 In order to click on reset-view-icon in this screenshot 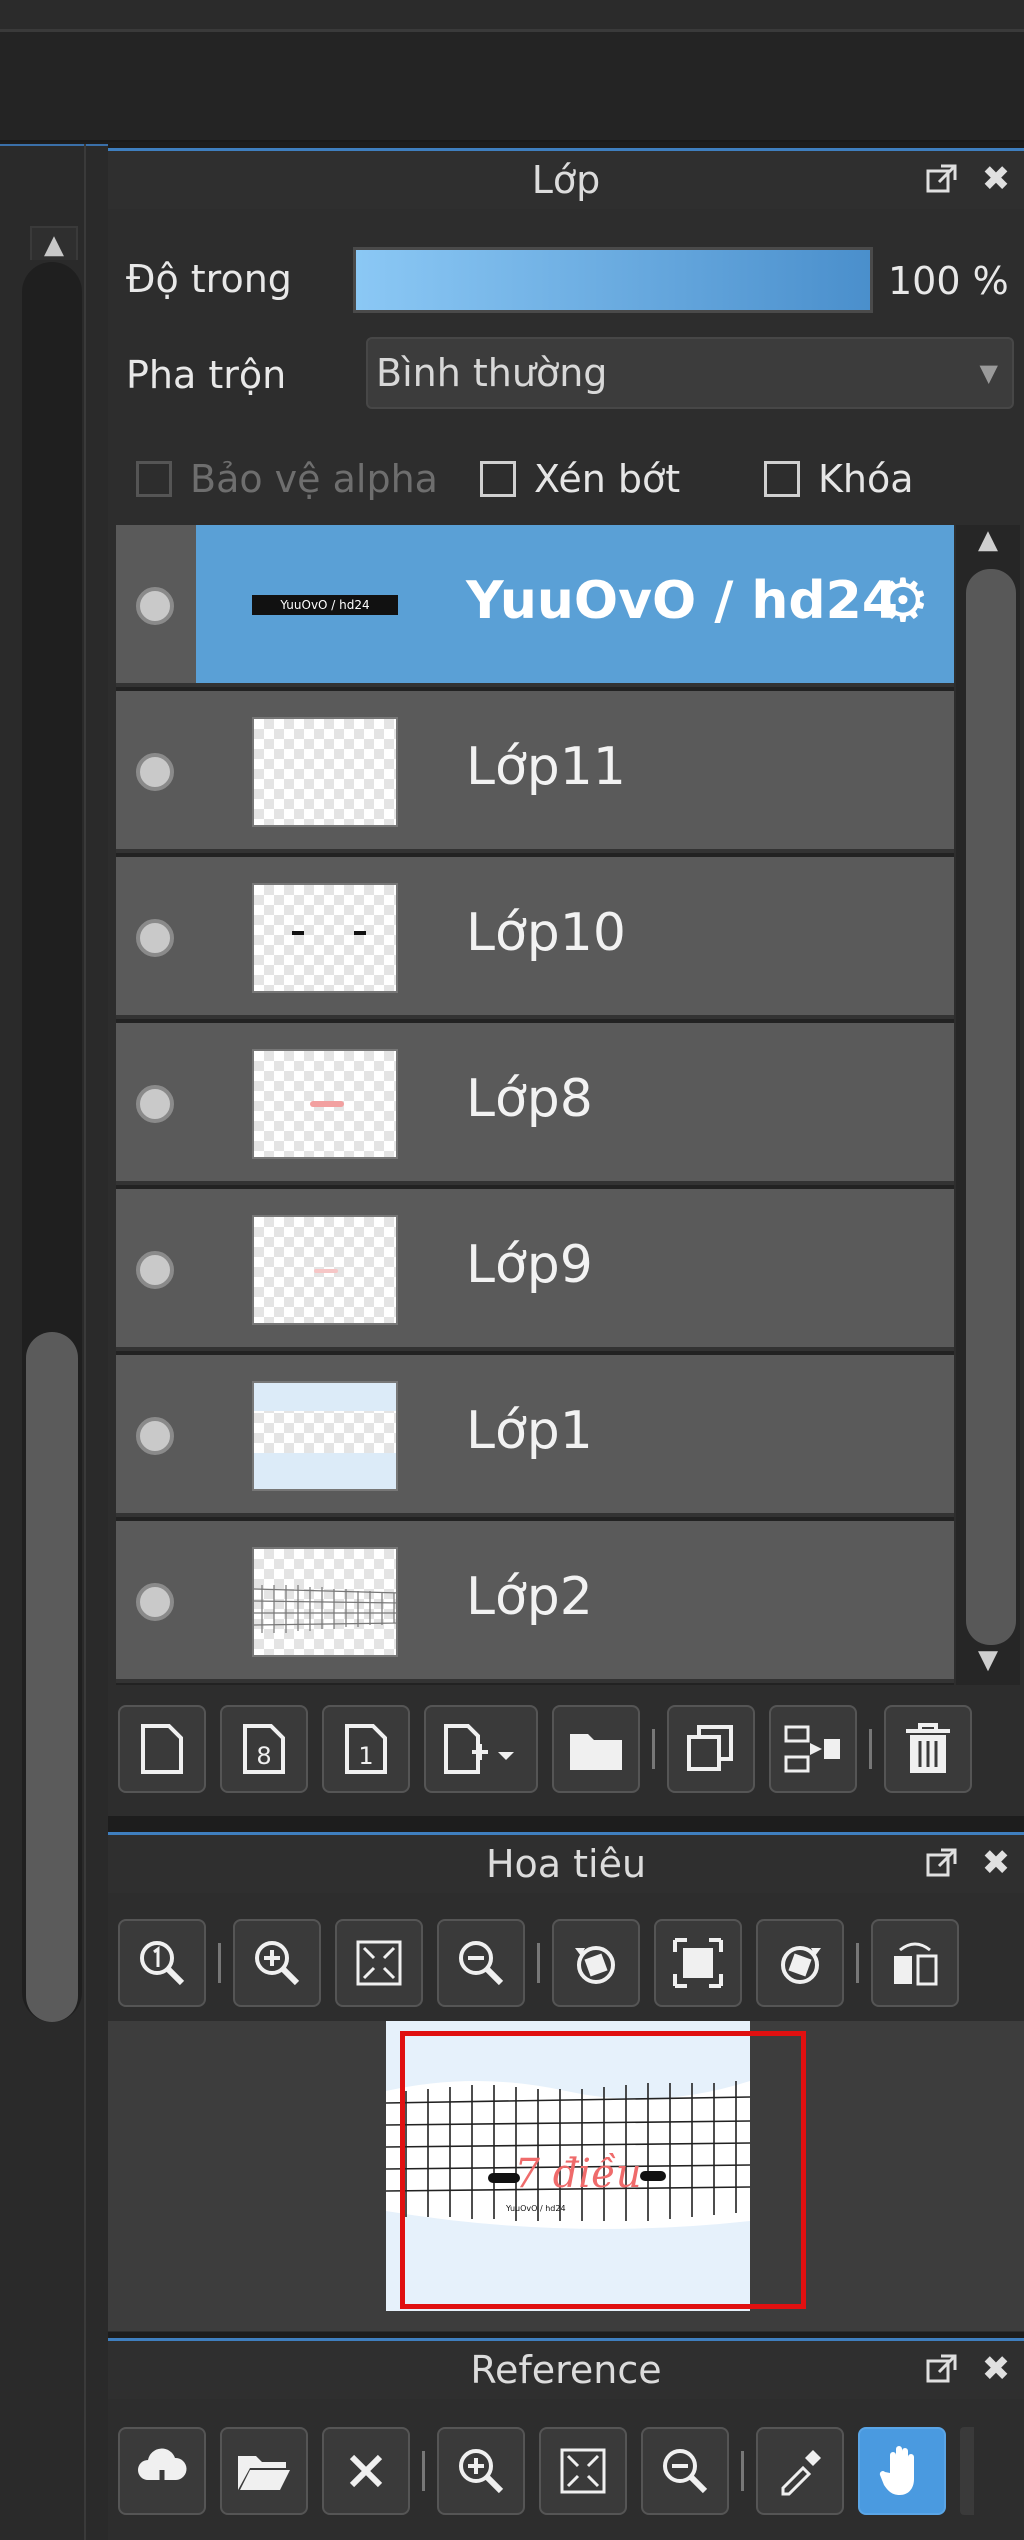, I will do `click(698, 1963)`.